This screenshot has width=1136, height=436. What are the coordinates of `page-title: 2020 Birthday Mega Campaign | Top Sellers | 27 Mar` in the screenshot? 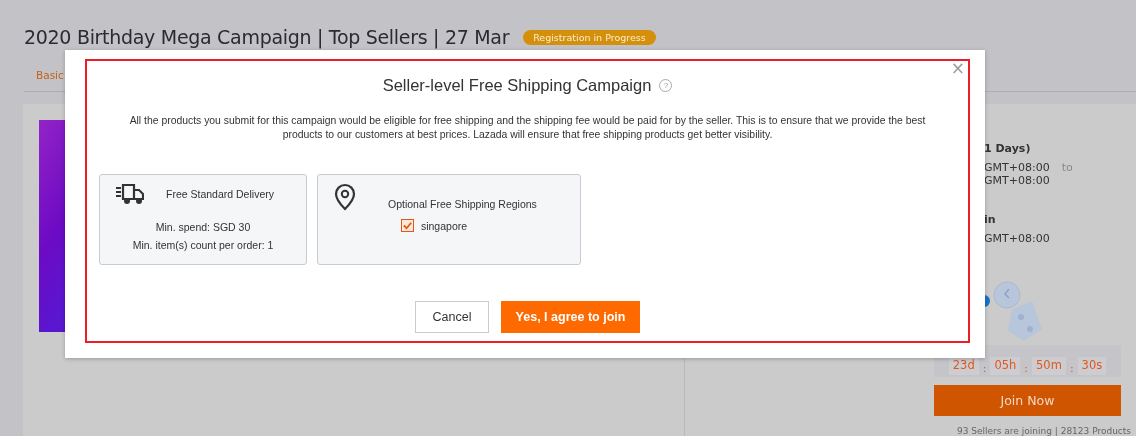 It's located at (267, 37).